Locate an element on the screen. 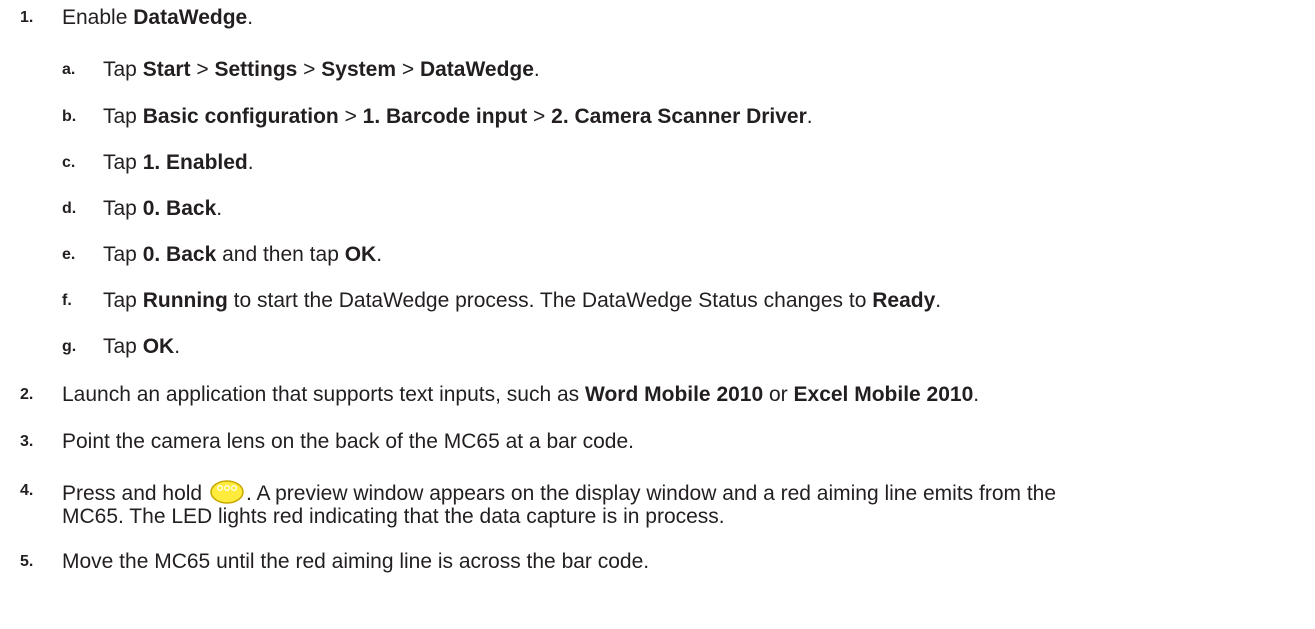 The image size is (1315, 629). bold-term: 2. Camera Scanner Driver is located at coordinates (679, 116).